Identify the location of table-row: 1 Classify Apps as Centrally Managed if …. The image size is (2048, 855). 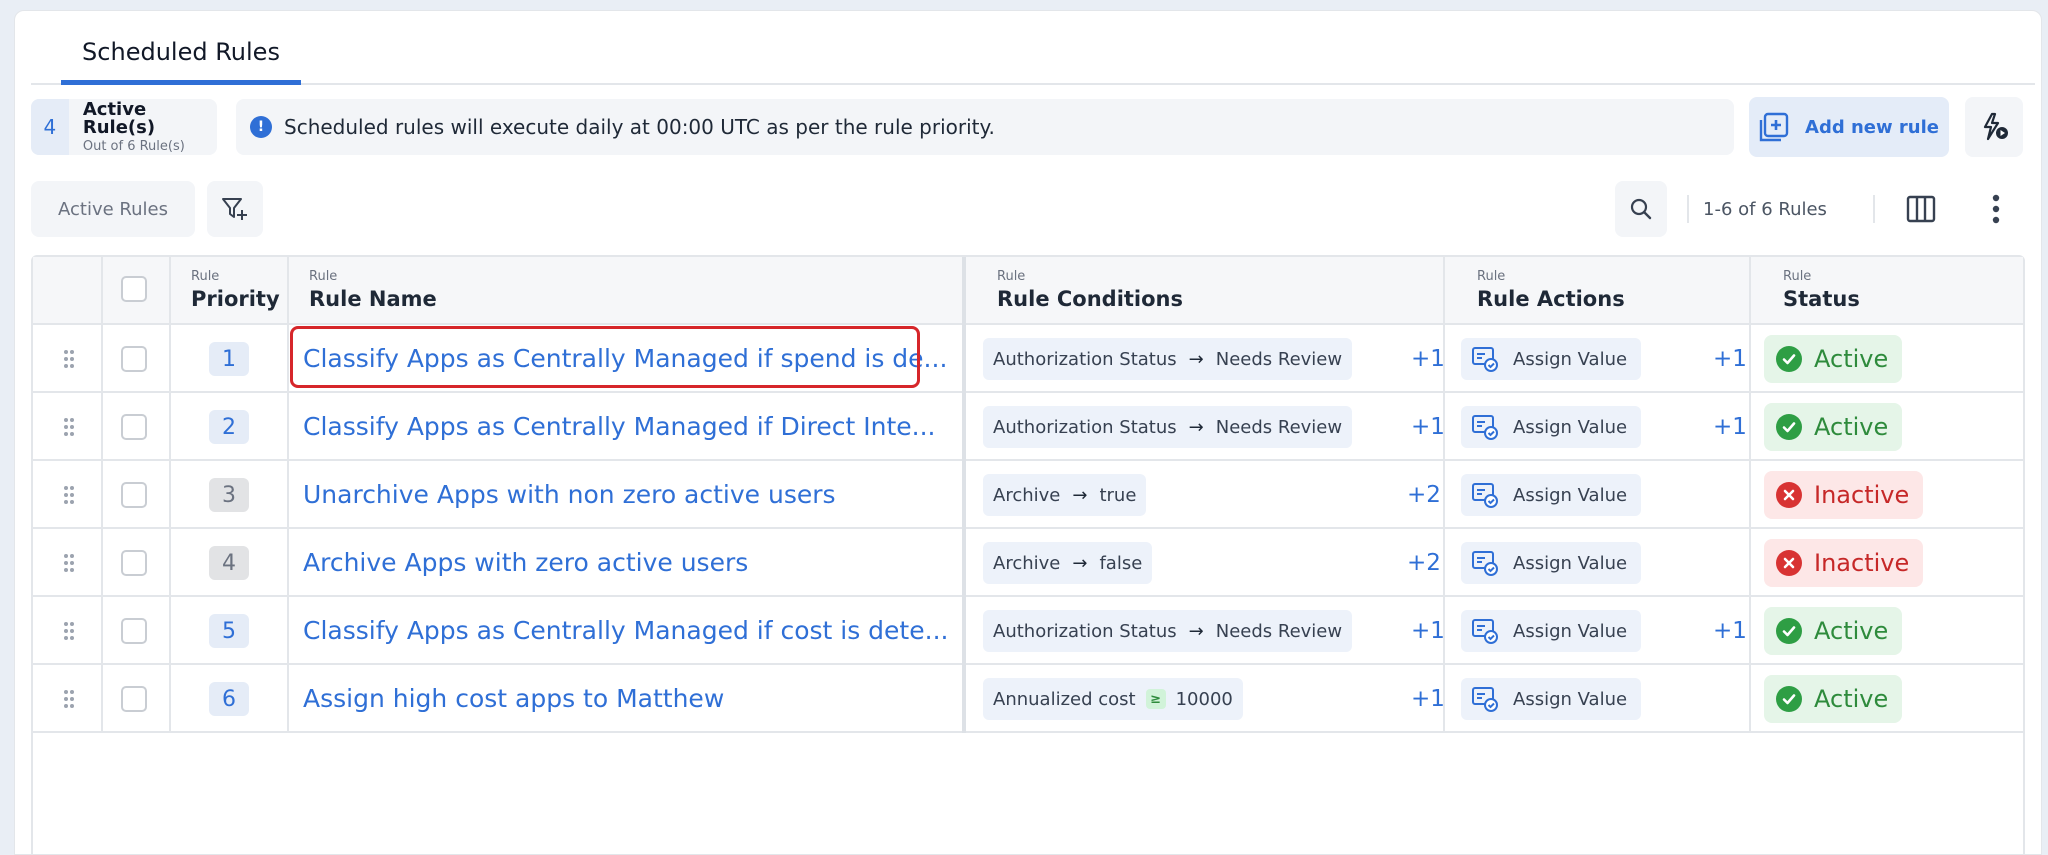
(1028, 359).